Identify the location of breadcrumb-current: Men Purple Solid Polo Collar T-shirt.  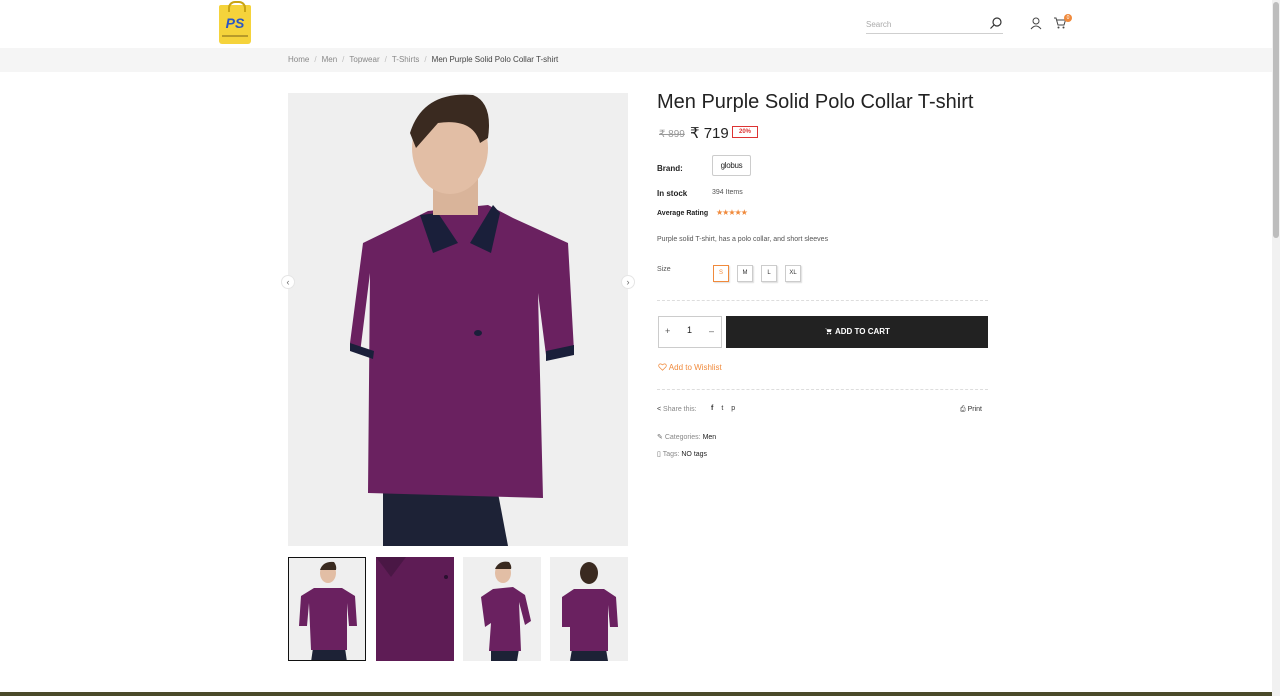
(495, 59).